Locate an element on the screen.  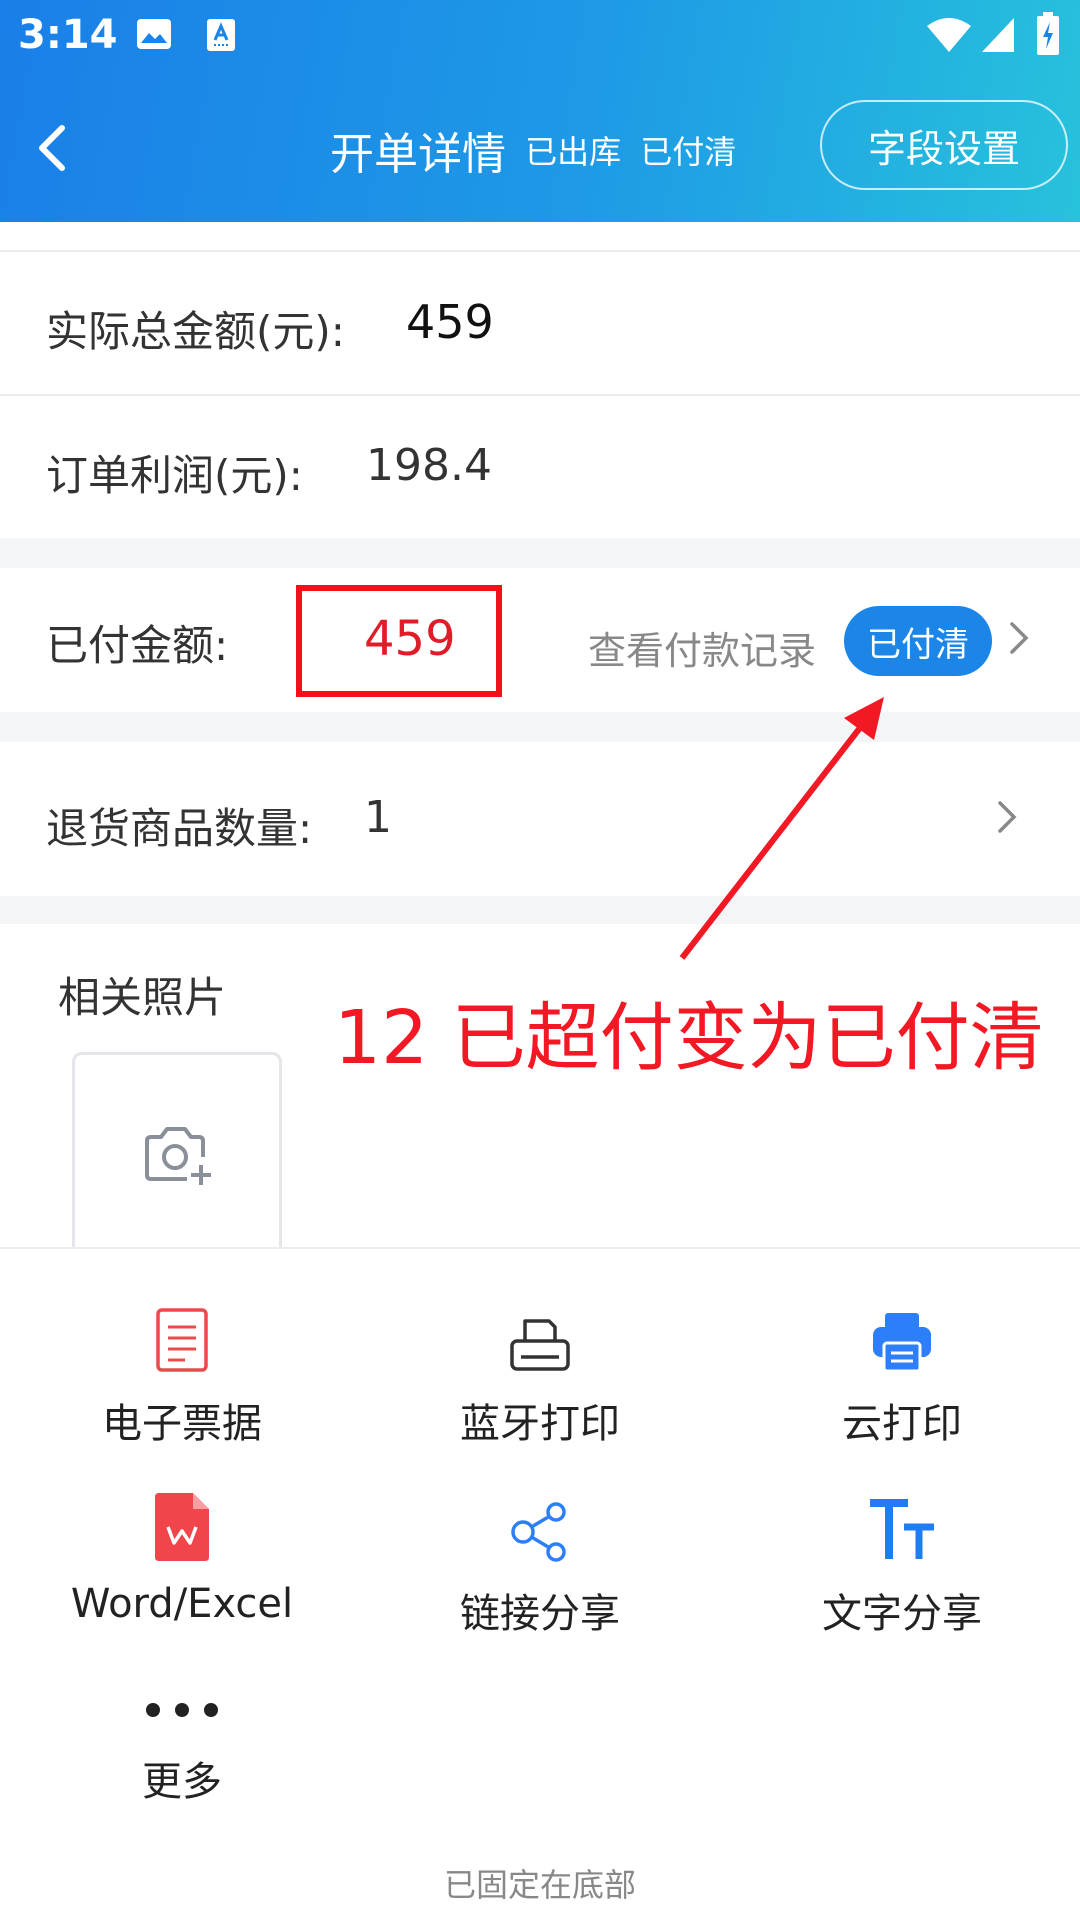
action-word-excel: Word/Excel is located at coordinates (182, 1558).